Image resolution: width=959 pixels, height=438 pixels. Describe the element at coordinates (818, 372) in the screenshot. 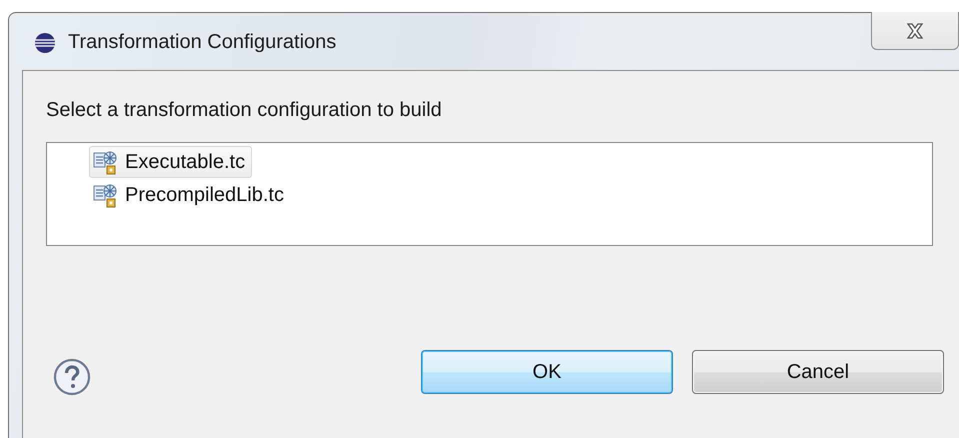

I see `cancel-button: Cancel` at that location.